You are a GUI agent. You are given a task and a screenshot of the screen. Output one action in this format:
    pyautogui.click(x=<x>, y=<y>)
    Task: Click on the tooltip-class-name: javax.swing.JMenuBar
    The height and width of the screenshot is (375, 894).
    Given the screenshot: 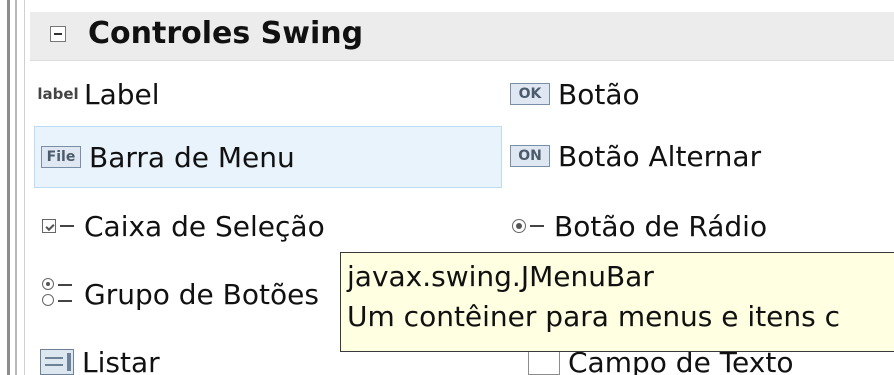 What is the action you would take?
    pyautogui.click(x=500, y=276)
    